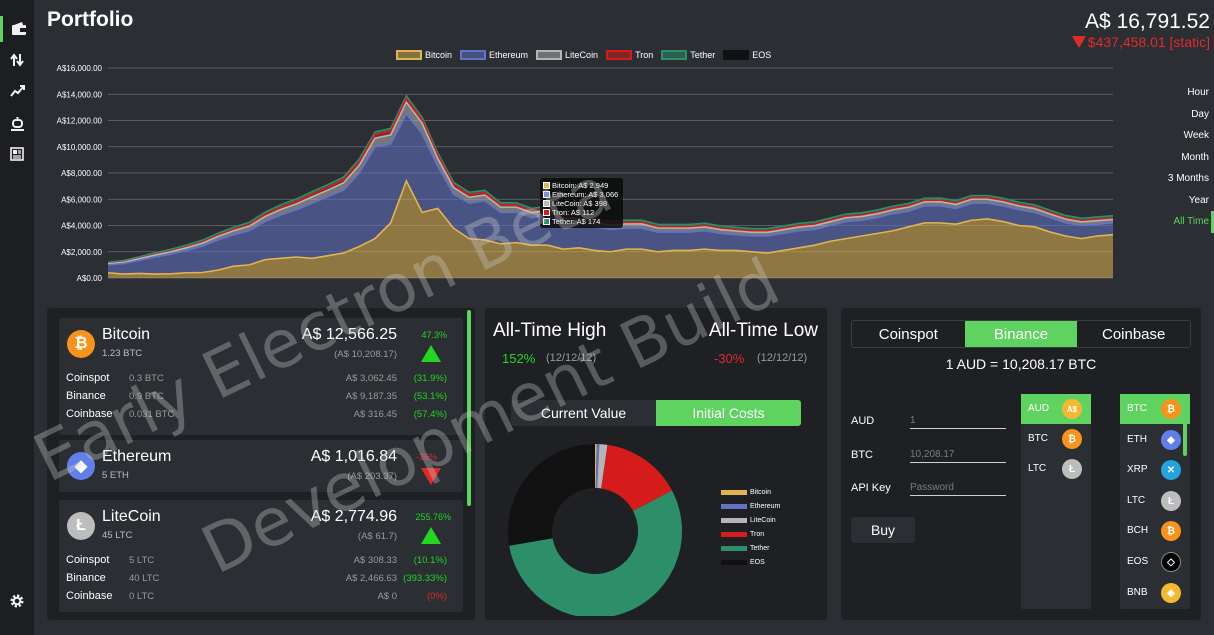  What do you see at coordinates (375, 414) in the screenshot?
I see `exchange-value: A$ 316.45` at bounding box center [375, 414].